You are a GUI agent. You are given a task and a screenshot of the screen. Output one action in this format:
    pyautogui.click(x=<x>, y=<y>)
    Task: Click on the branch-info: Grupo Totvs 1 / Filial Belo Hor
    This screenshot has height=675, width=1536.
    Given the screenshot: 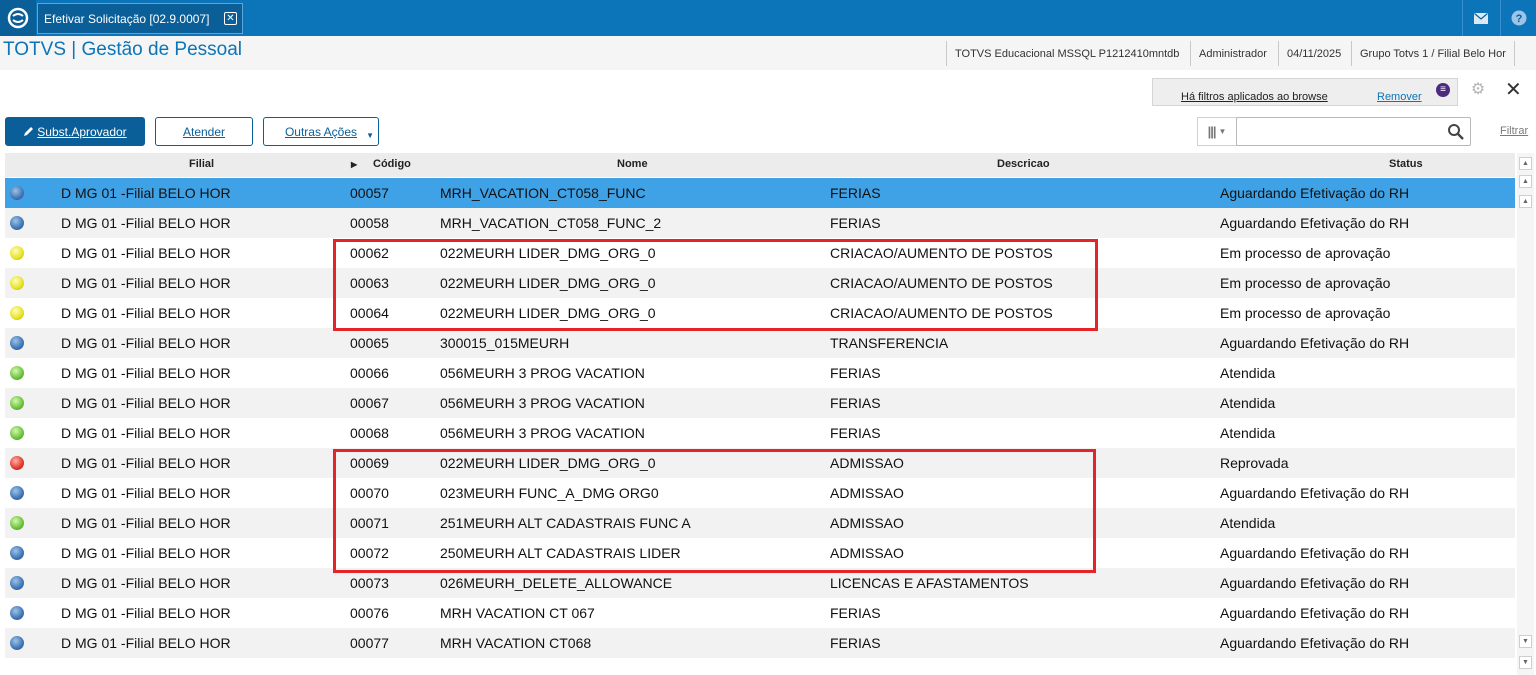 What is the action you would take?
    pyautogui.click(x=1433, y=53)
    